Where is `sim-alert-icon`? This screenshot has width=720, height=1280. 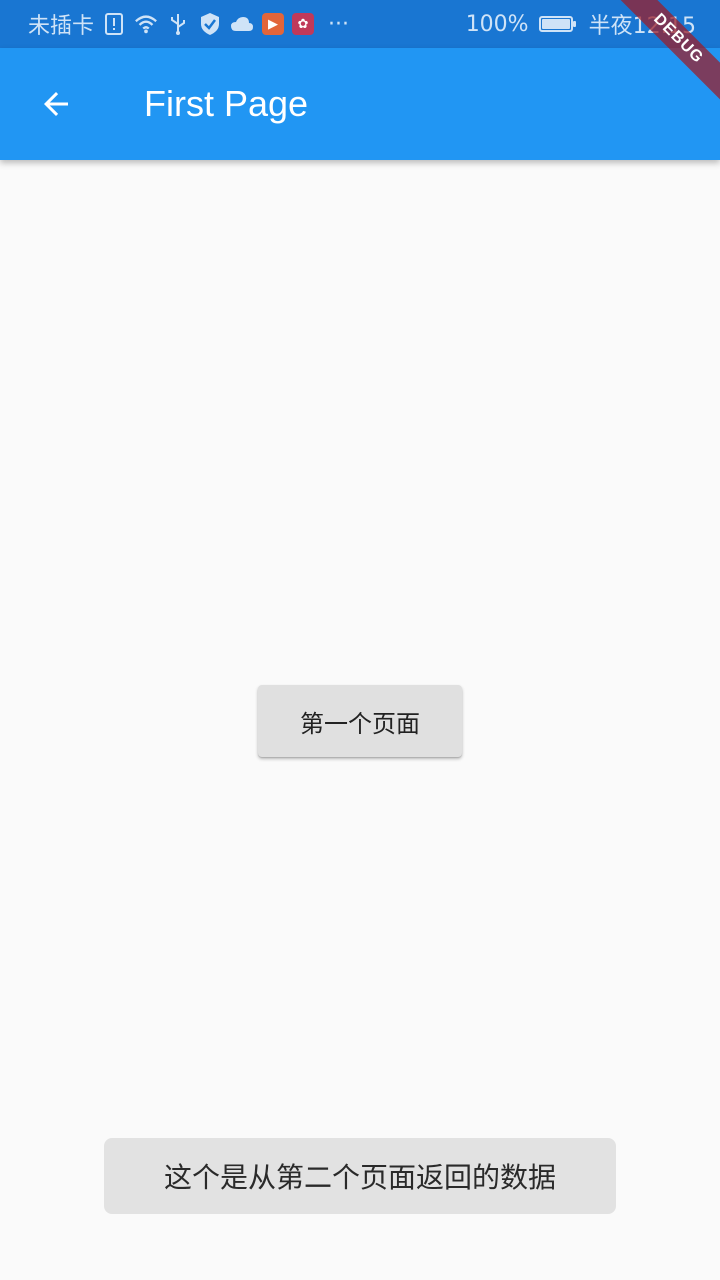
sim-alert-icon is located at coordinates (114, 24).